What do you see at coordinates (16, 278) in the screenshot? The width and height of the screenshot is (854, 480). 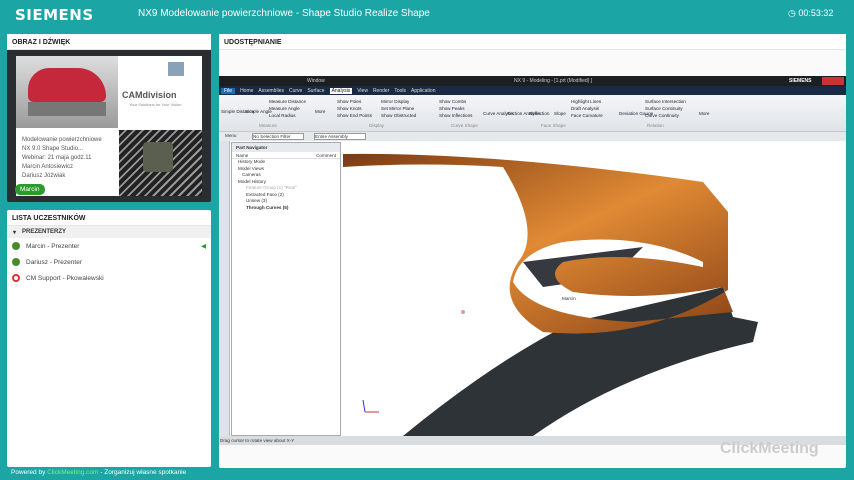 I see `support-lifebuoy-icon` at bounding box center [16, 278].